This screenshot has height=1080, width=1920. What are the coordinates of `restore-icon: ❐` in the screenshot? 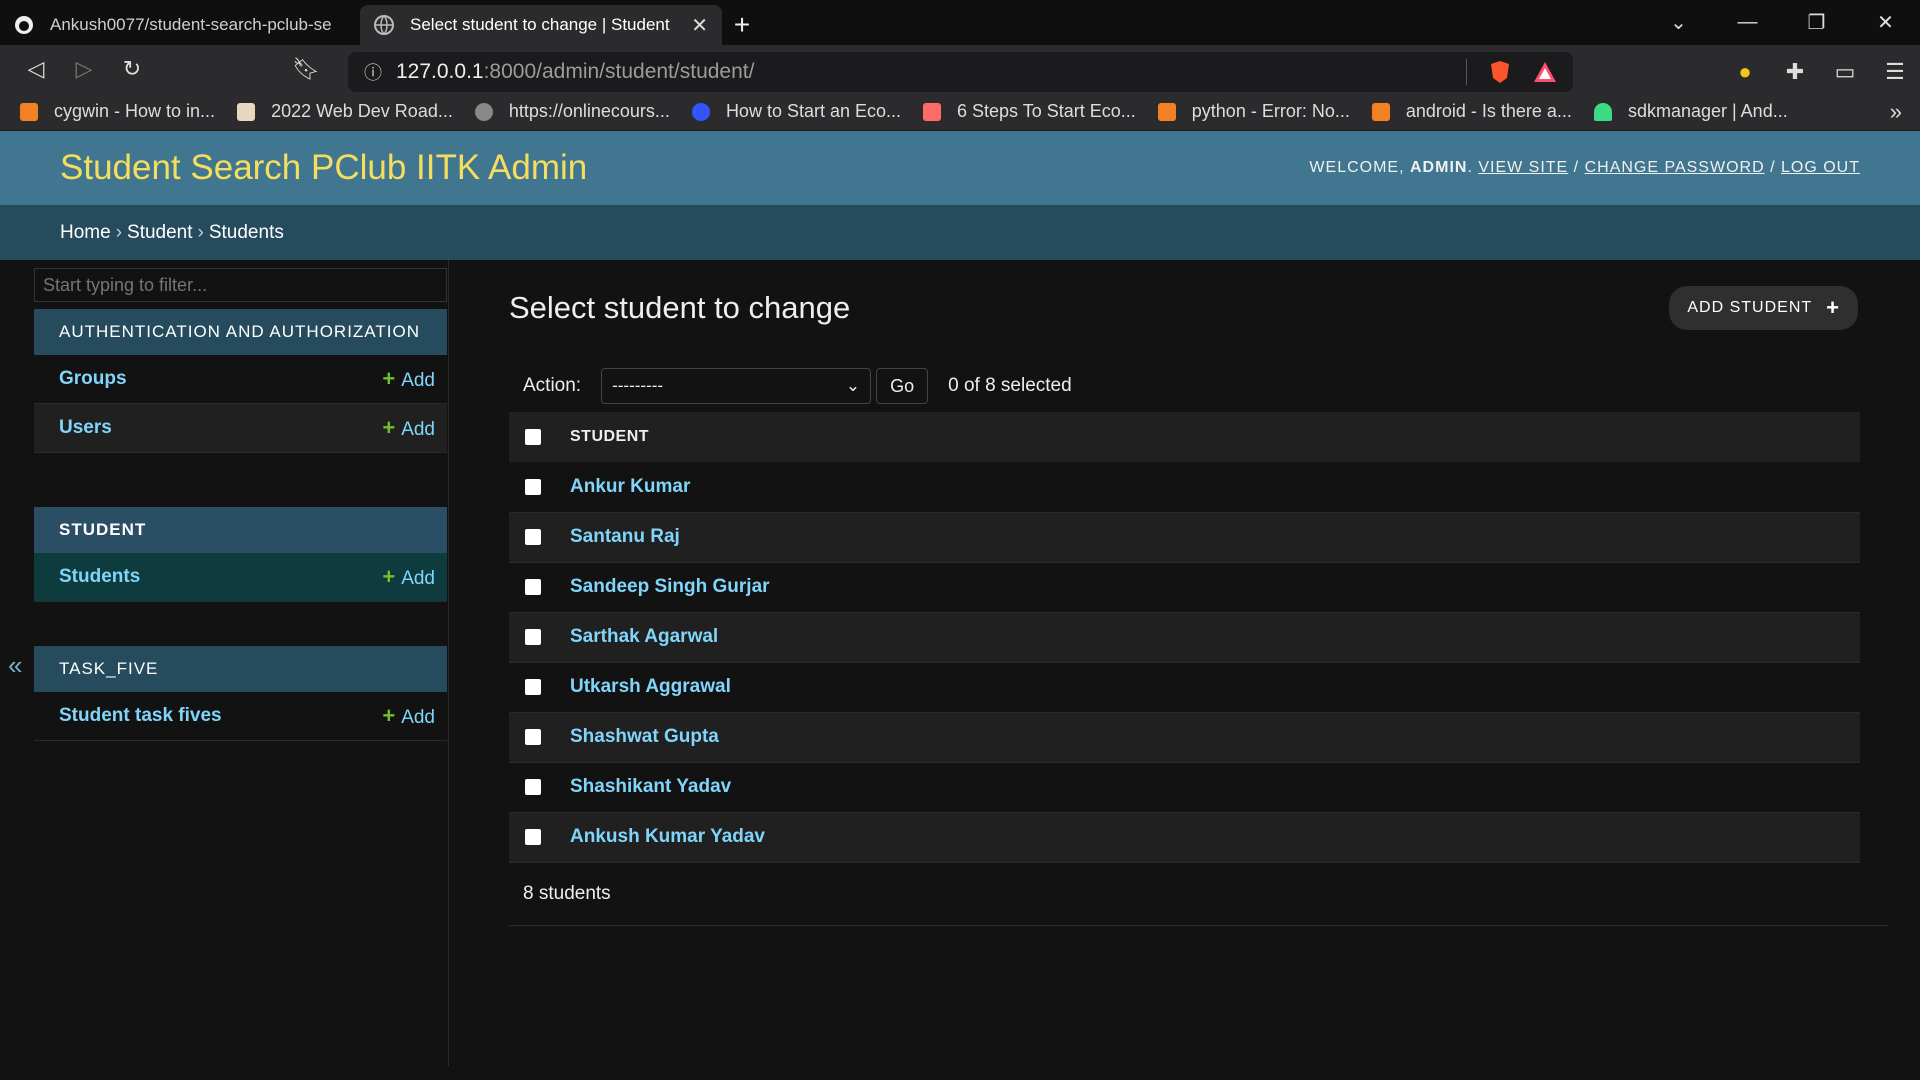 It's located at (1816, 22).